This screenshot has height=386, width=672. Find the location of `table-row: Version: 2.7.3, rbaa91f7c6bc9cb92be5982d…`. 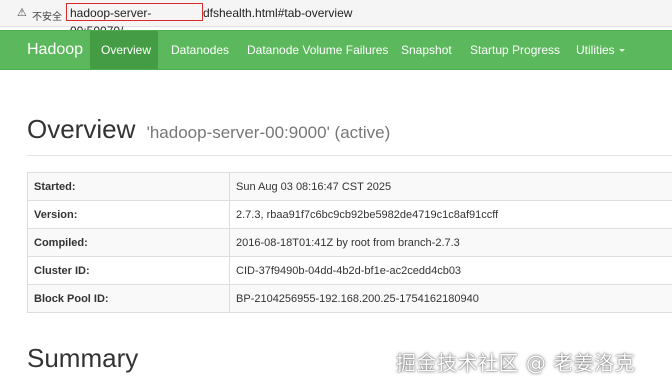

table-row: Version: 2.7.3, rbaa91f7c6bc9cb92be5982d… is located at coordinates (349, 214).